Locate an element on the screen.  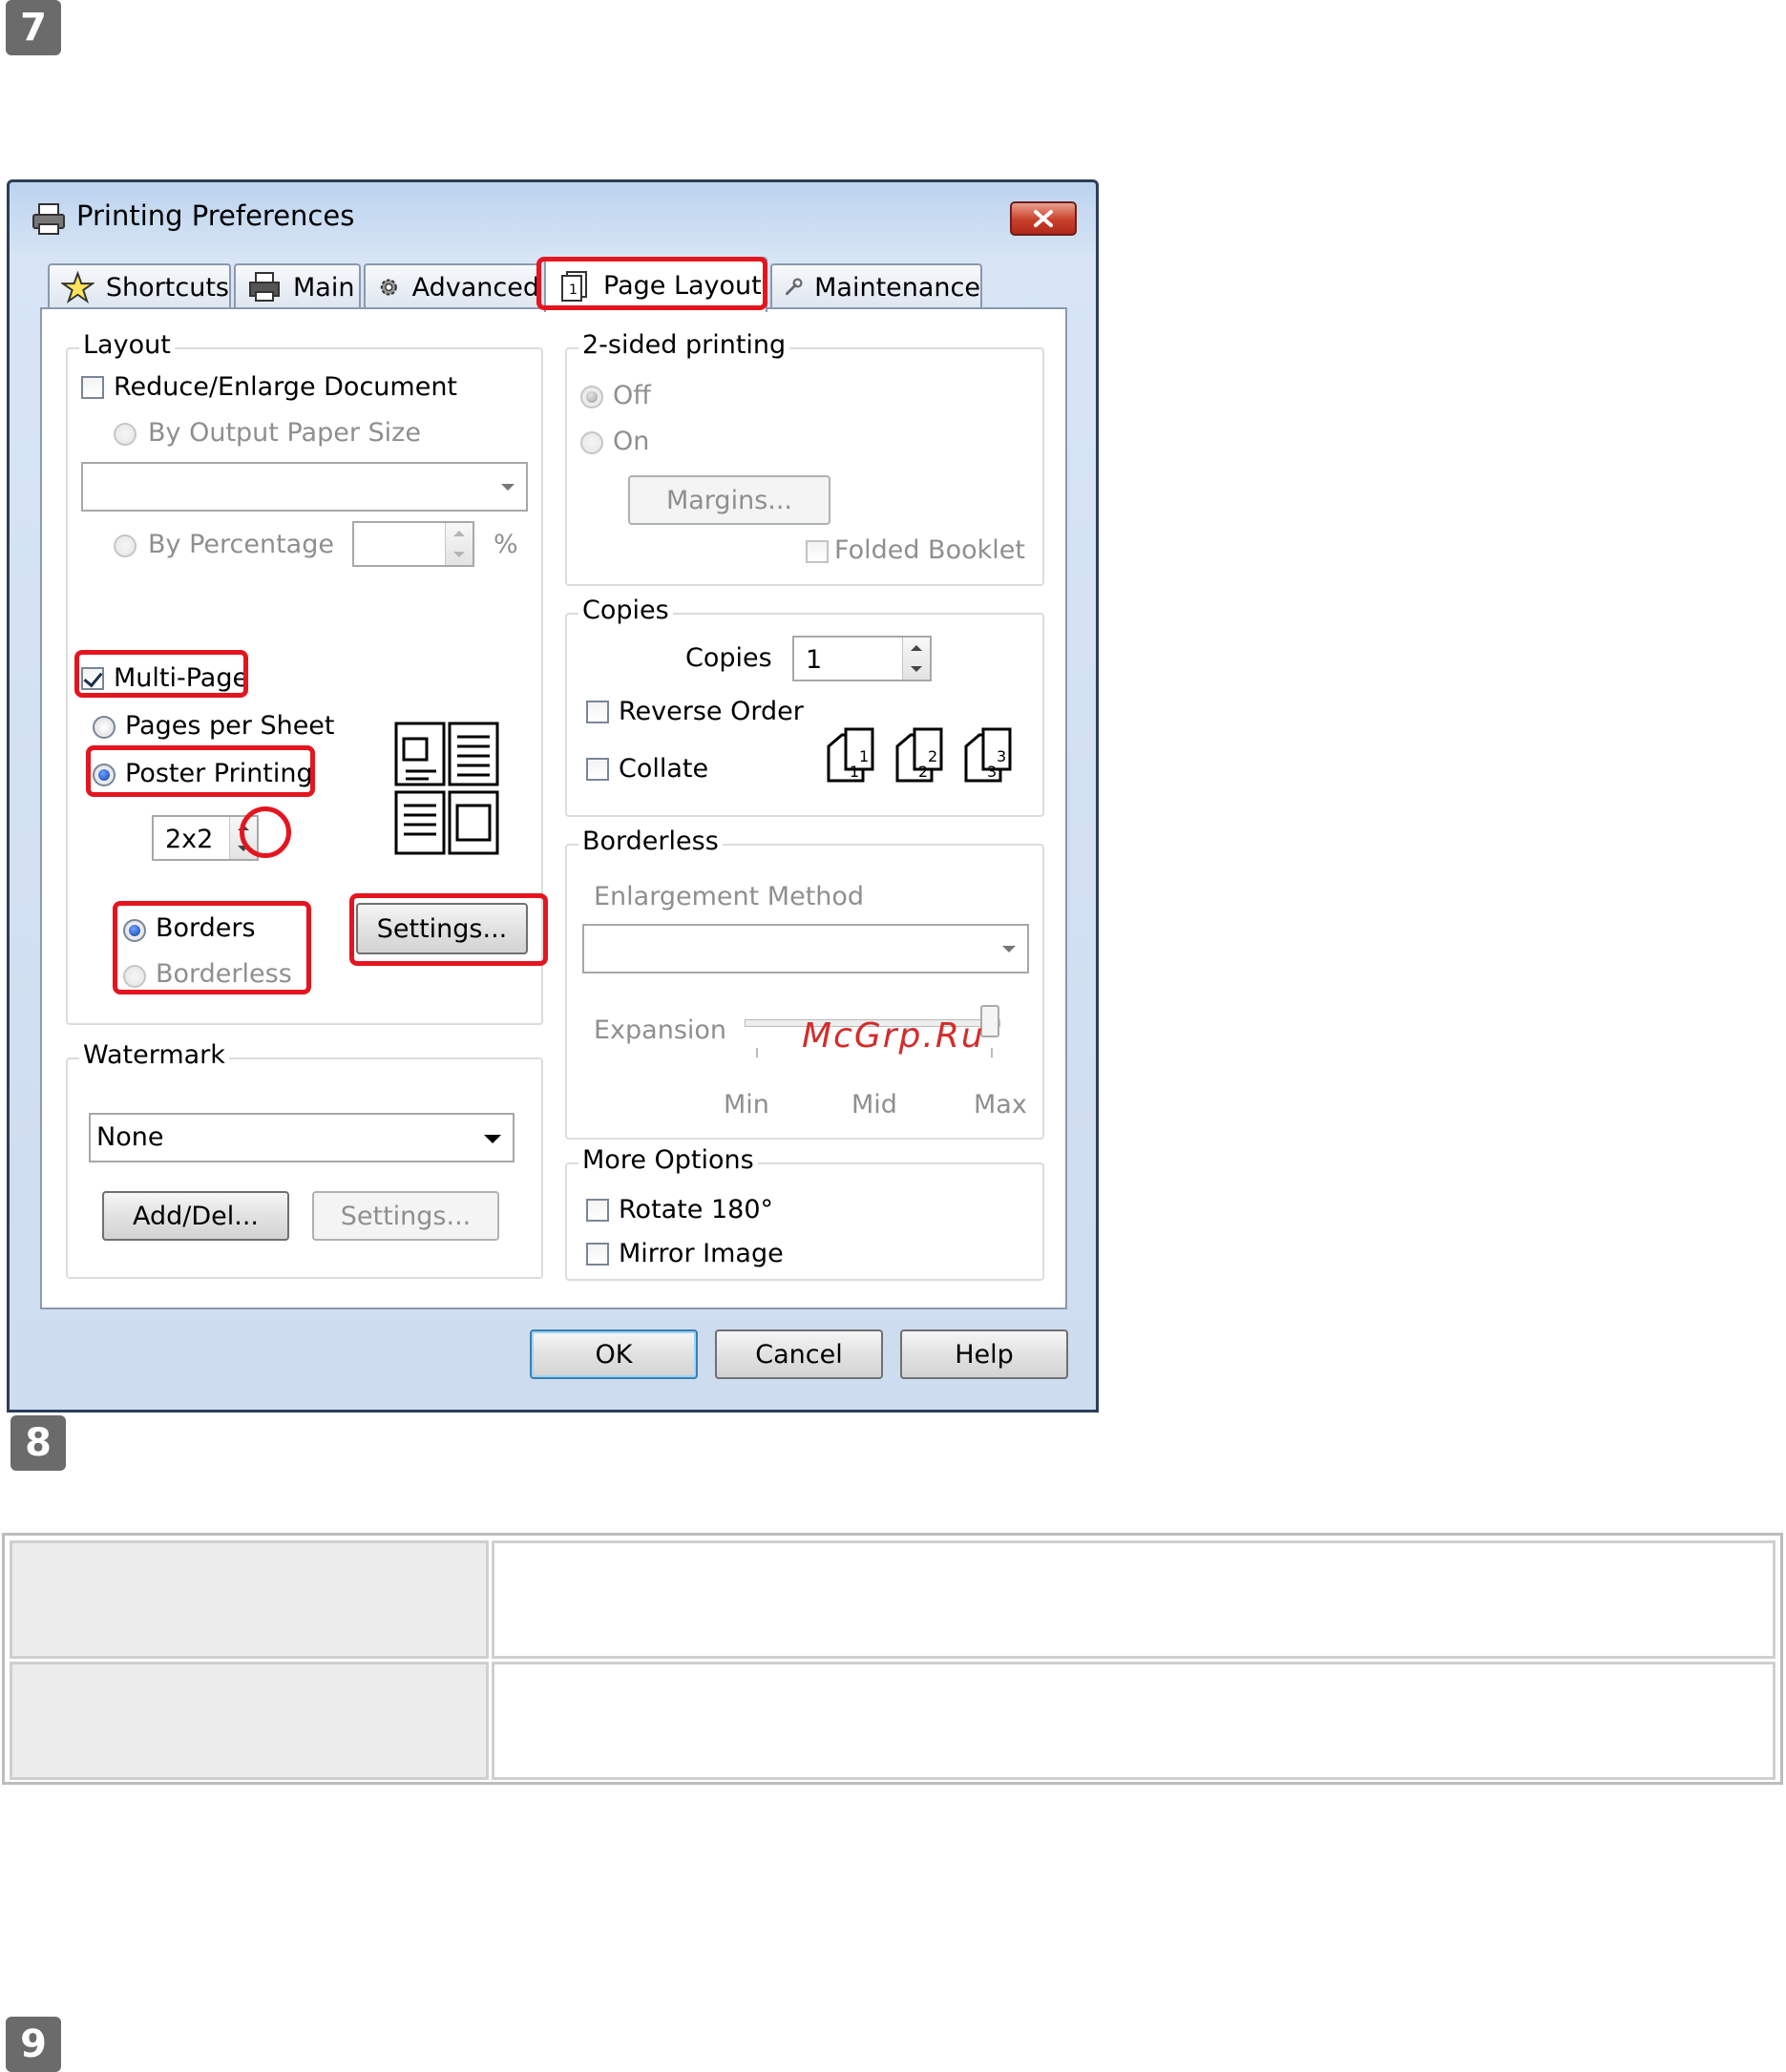
pages-per-sheet-label: Pages per Sheet is located at coordinates (230, 726).